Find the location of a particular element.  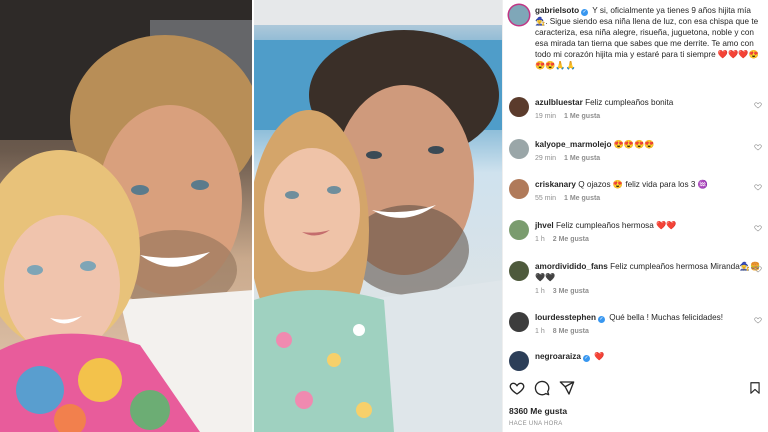

comment-username: criskanary is located at coordinates (555, 184).